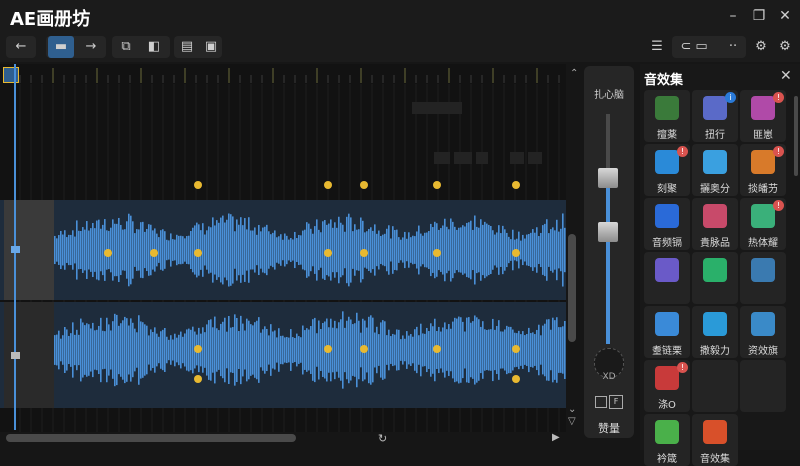 This screenshot has height=466, width=800. Describe the element at coordinates (154, 47) in the screenshot. I see `split-icon: ◧` at that location.